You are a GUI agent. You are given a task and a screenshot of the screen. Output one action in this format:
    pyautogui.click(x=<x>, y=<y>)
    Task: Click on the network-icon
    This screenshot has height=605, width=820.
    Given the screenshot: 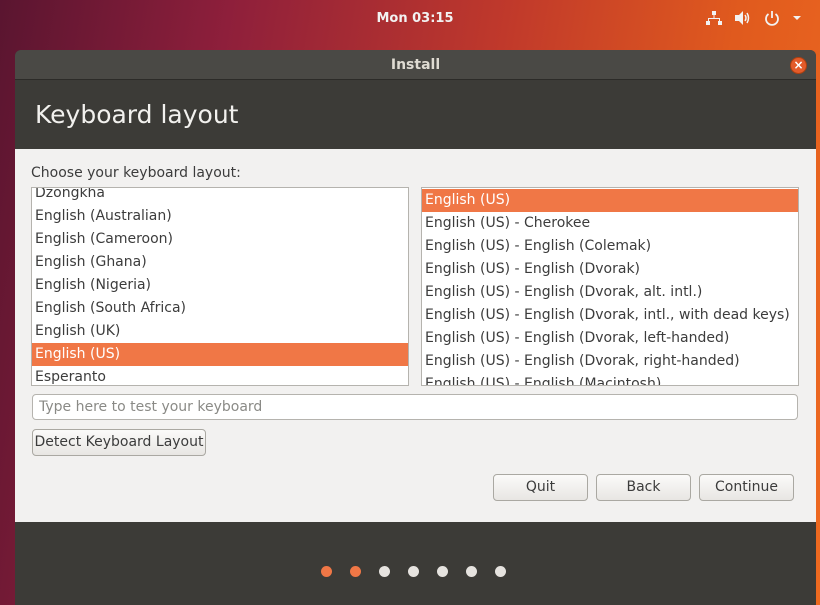 What is the action you would take?
    pyautogui.click(x=714, y=20)
    